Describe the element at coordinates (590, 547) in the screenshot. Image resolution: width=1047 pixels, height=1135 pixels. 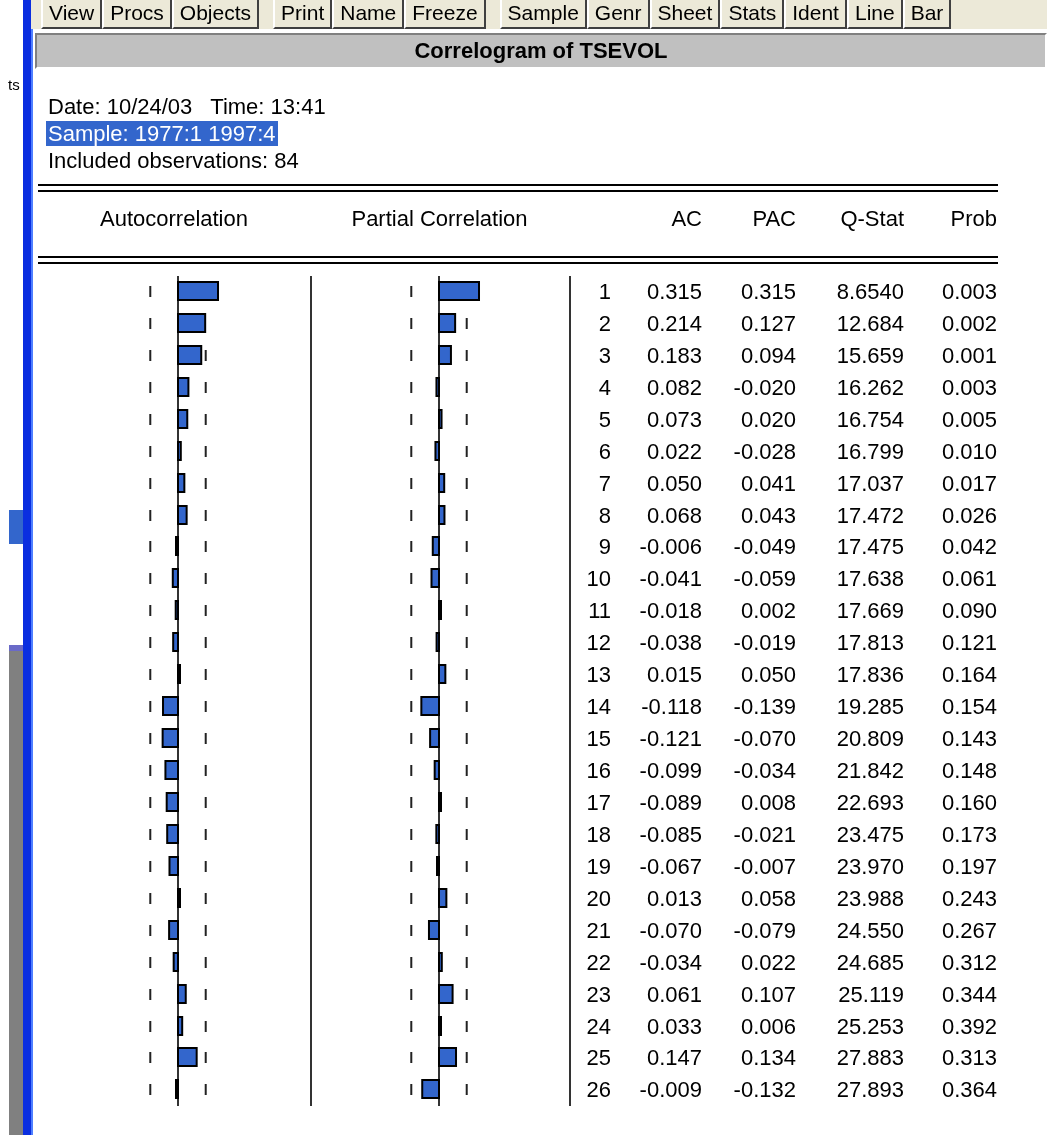
I see `lag-number: 9` at that location.